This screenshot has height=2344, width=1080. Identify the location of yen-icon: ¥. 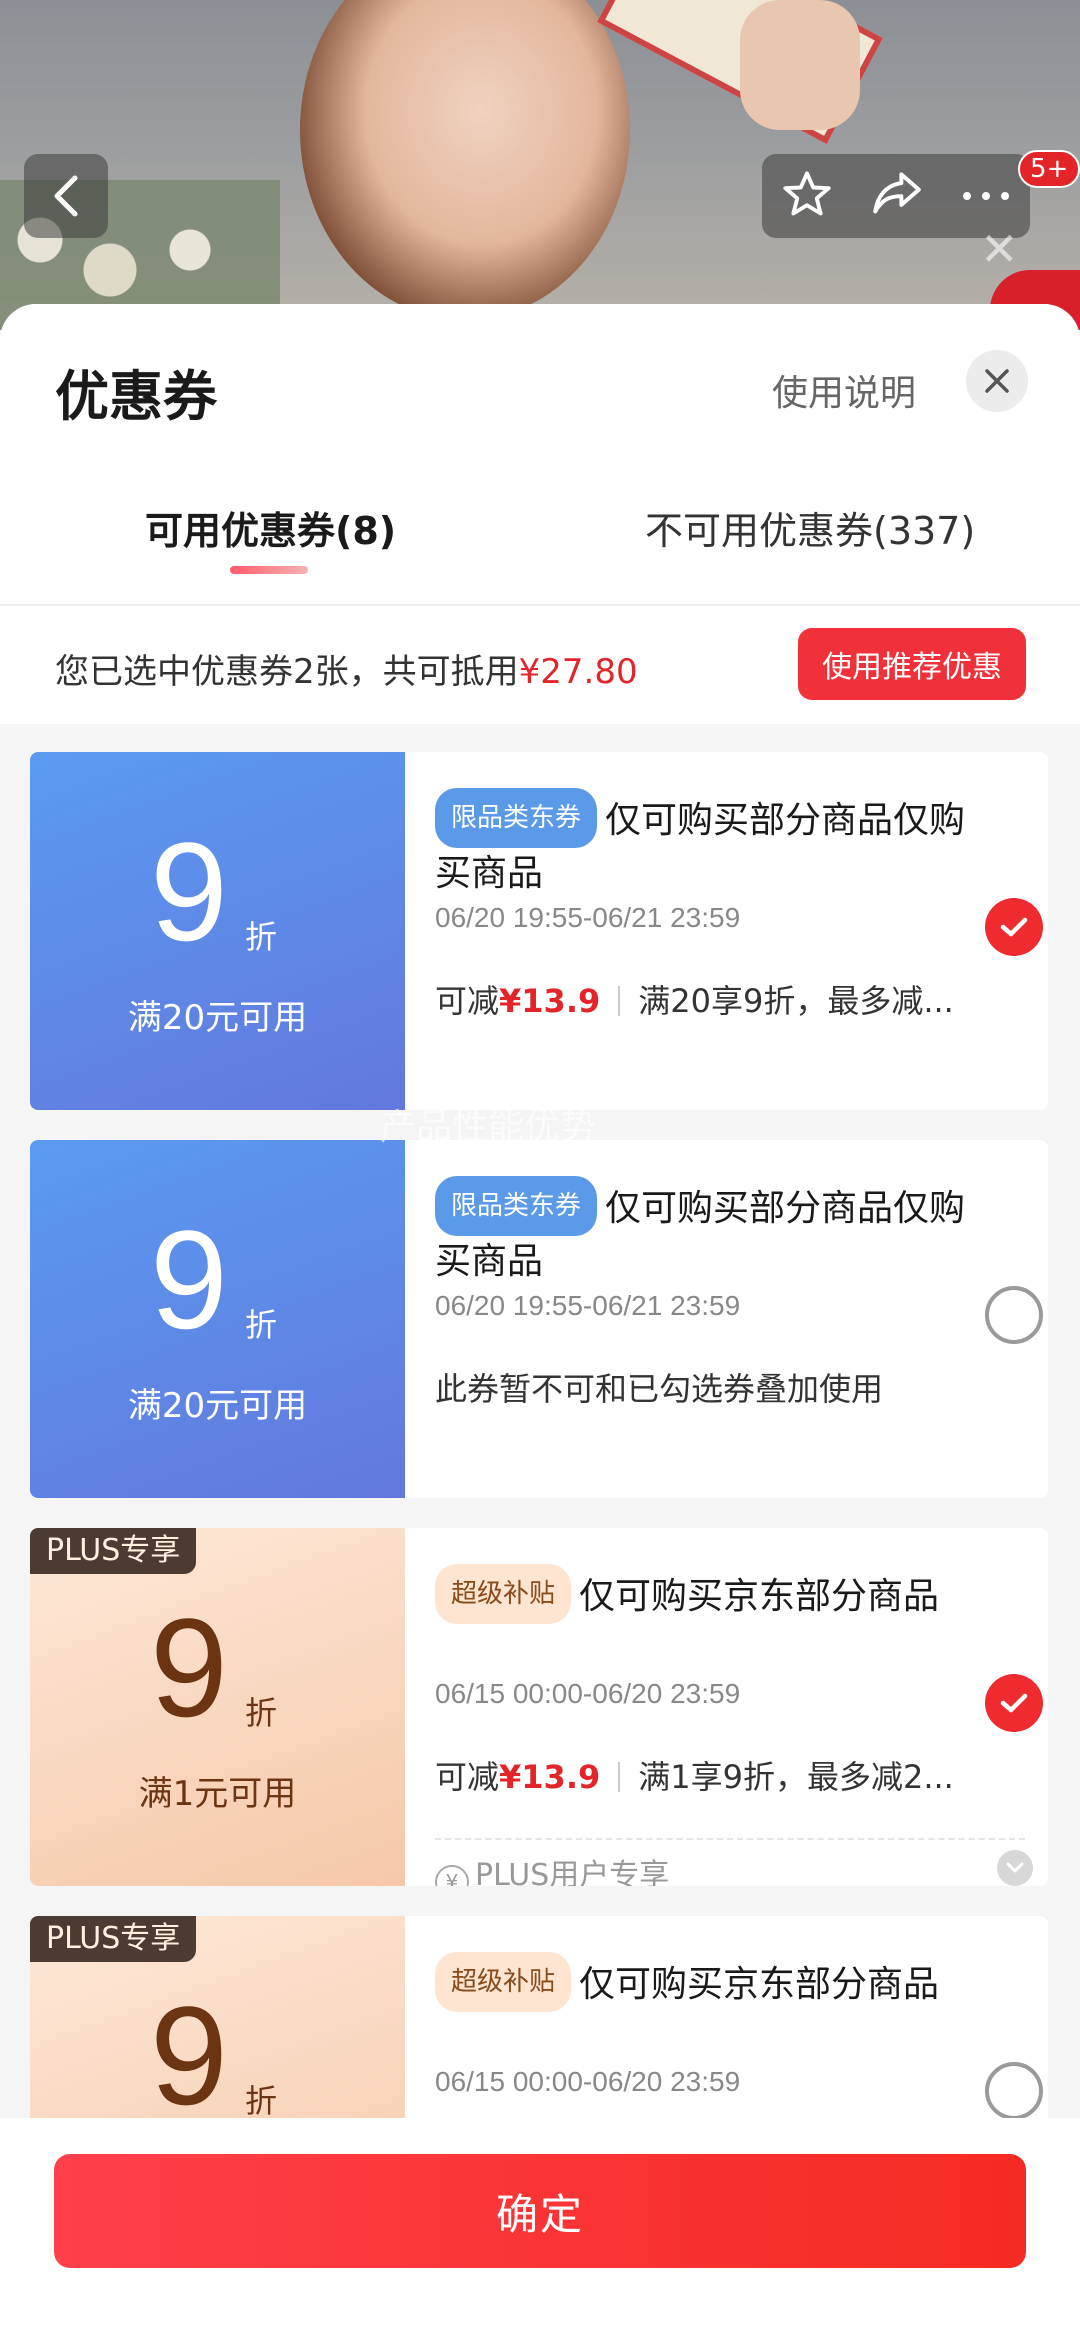
(452, 1875).